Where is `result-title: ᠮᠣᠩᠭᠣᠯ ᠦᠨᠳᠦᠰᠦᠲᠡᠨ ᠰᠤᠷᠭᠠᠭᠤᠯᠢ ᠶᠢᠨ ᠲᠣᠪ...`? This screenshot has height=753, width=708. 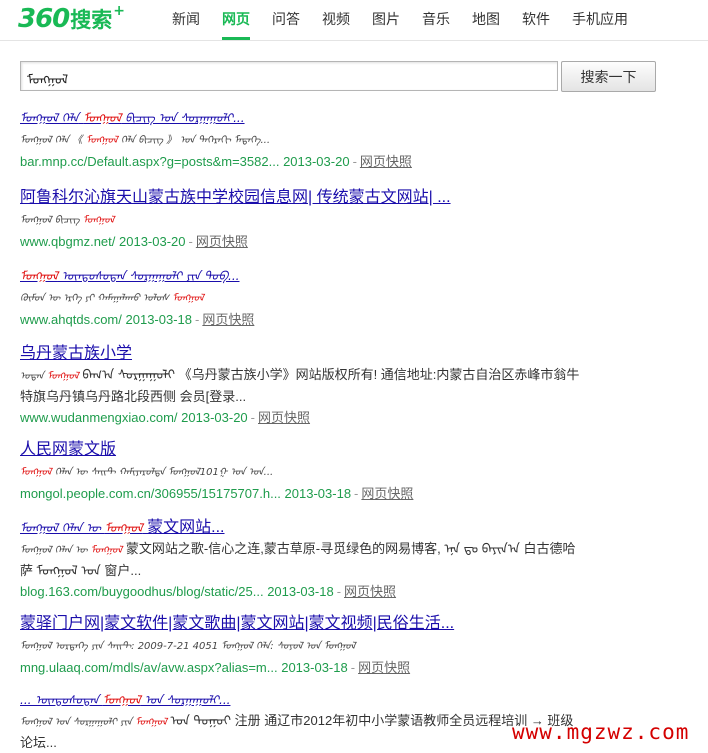 result-title: ᠮᠣᠩᠭᠣᠯ ᠦᠨᠳᠦᠰᠦᠲᠡᠨ ᠰᠤᠷᠭᠠᠭᠤᠯᠢ ᠶᠢᠨ ᠲᠣᠪ... is located at coordinates (129, 276).